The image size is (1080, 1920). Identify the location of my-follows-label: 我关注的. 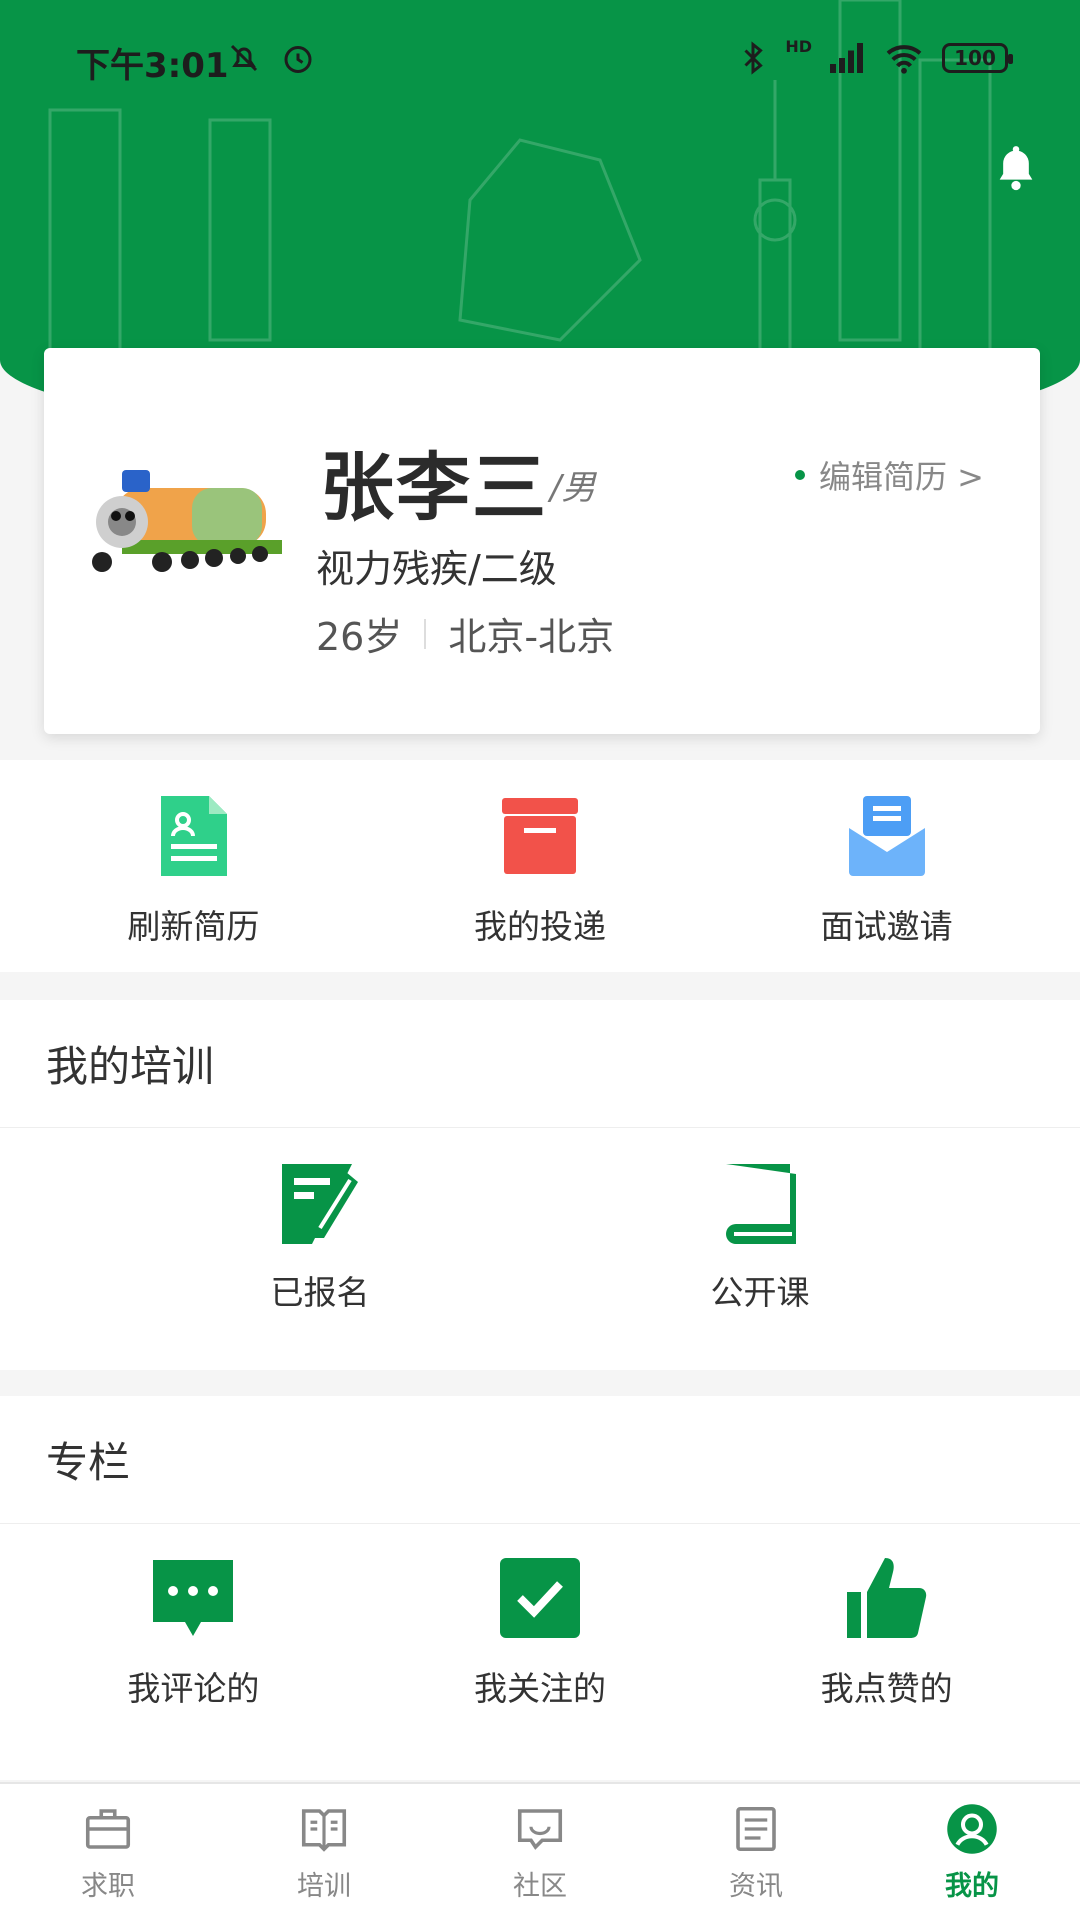
(539, 1688).